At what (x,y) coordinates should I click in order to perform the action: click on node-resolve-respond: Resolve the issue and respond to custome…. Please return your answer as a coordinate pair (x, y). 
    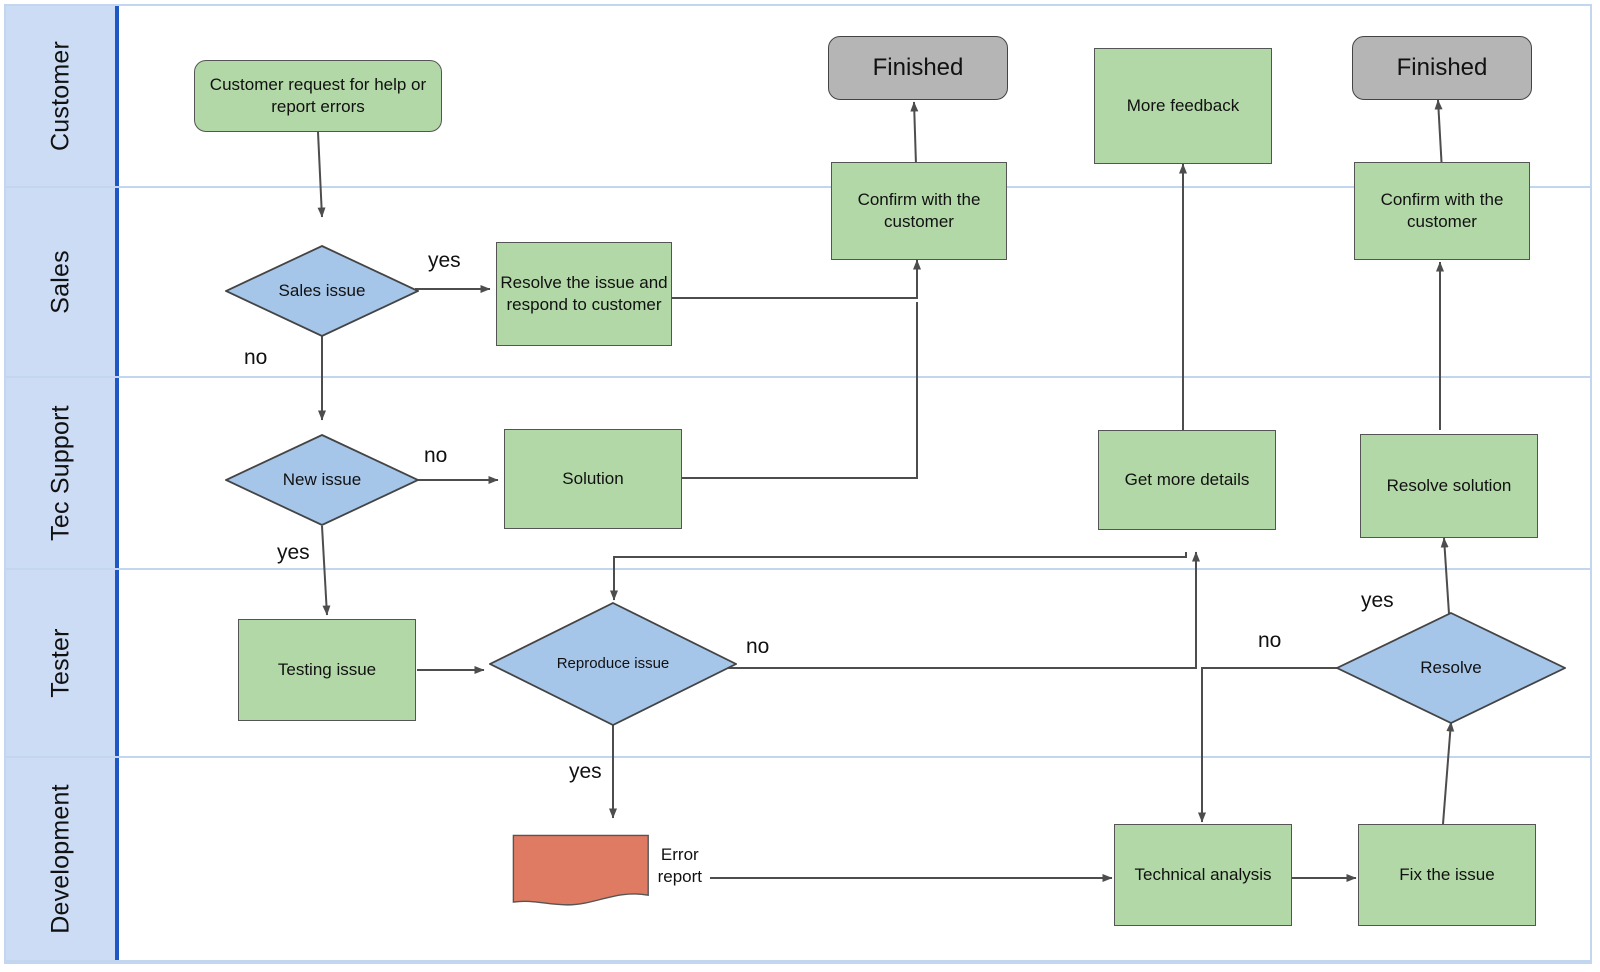
    Looking at the image, I should click on (584, 294).